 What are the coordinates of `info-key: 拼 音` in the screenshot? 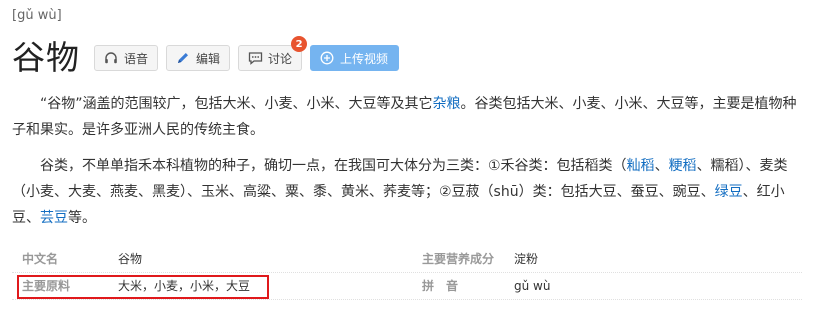 It's located at (440, 286).